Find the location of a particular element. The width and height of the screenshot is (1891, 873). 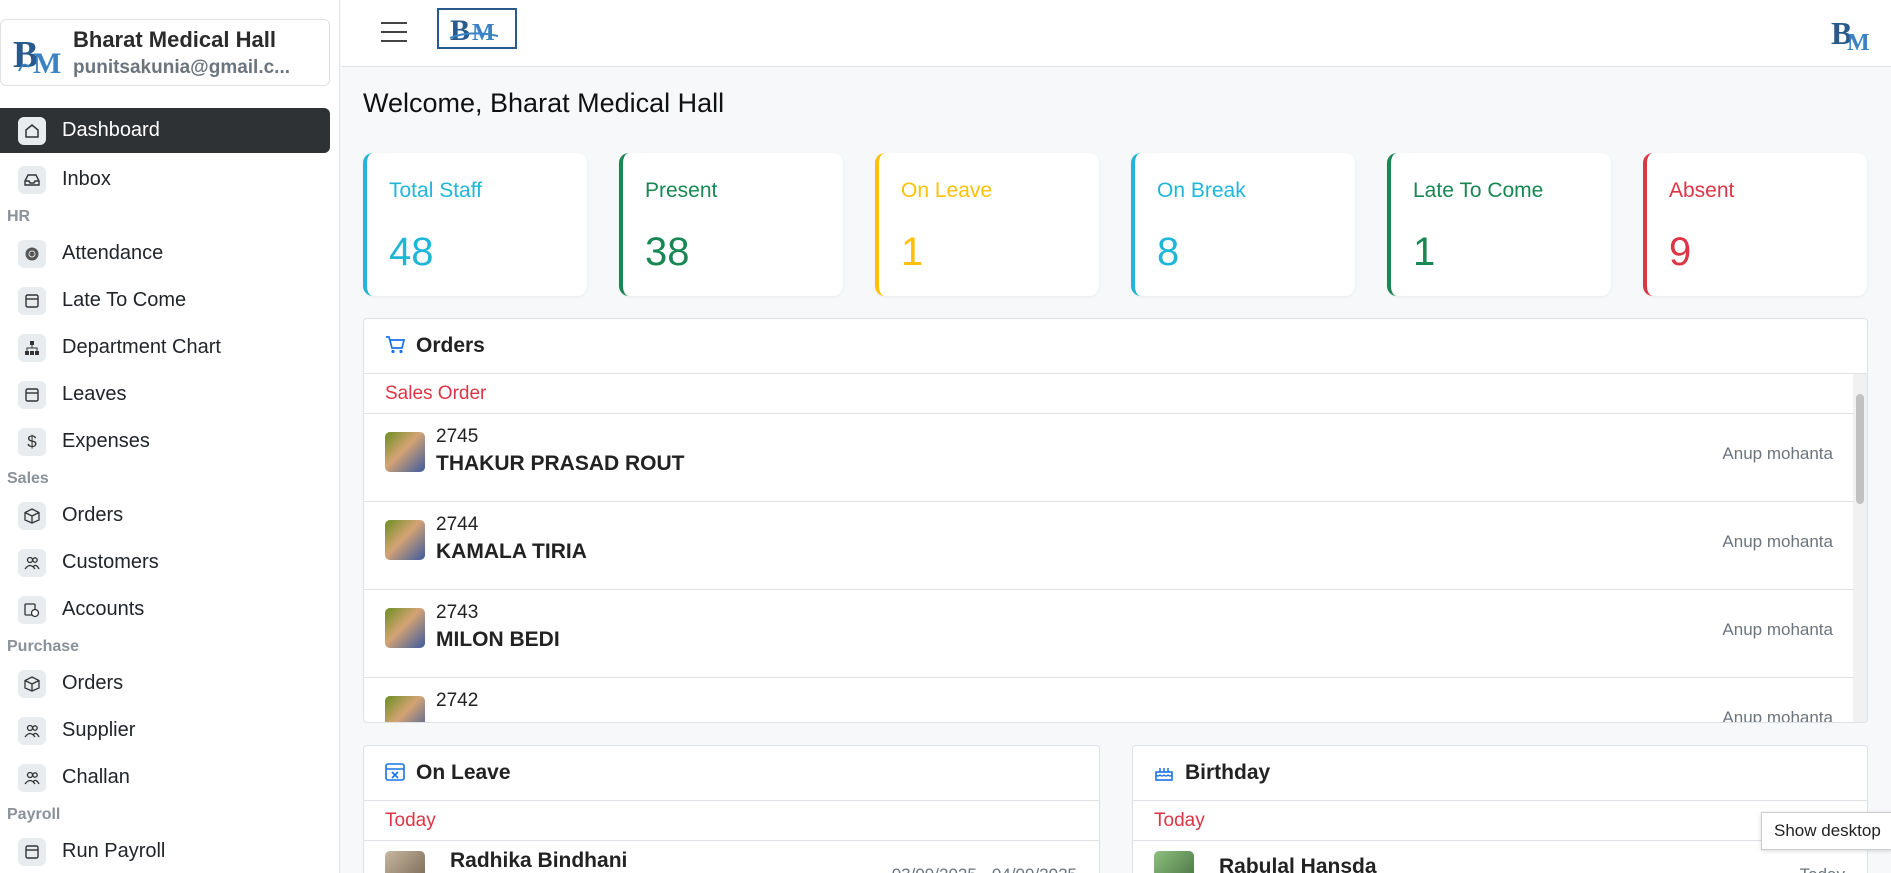

profile-logo: B M is located at coordinates (1851, 33).